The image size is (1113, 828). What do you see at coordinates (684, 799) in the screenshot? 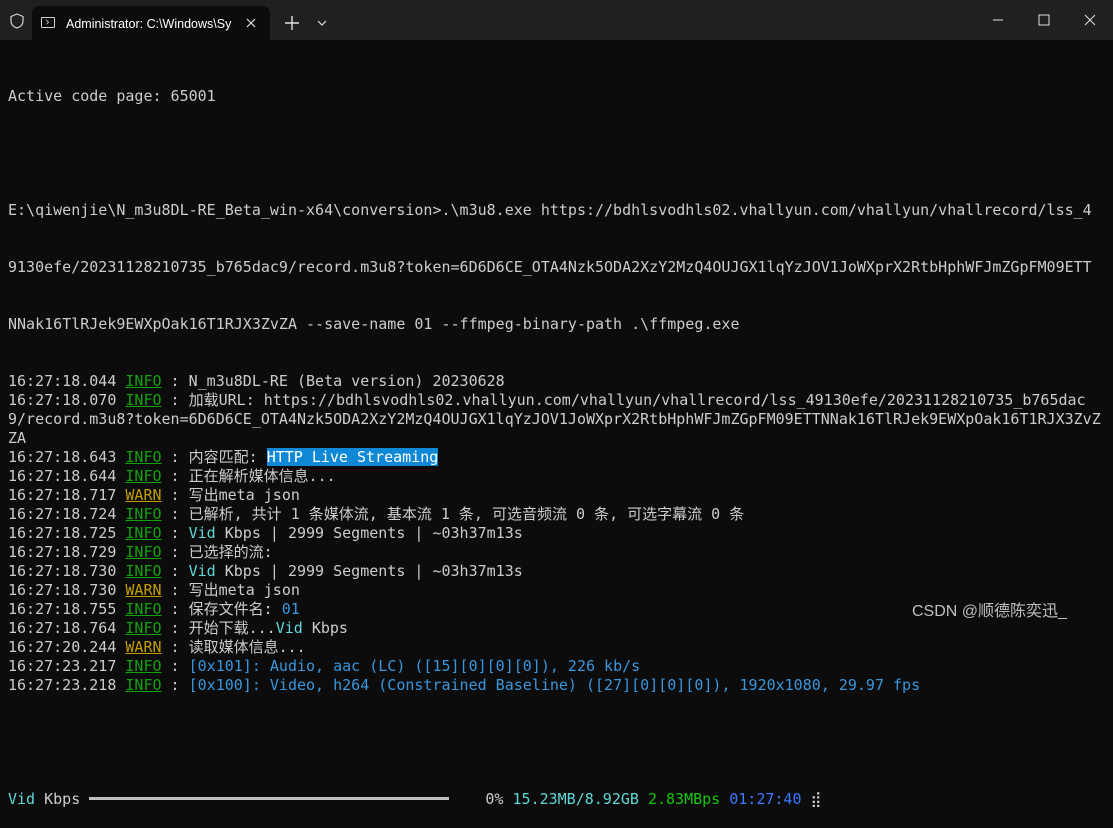
I see `progress-speed: 2.83MBps` at bounding box center [684, 799].